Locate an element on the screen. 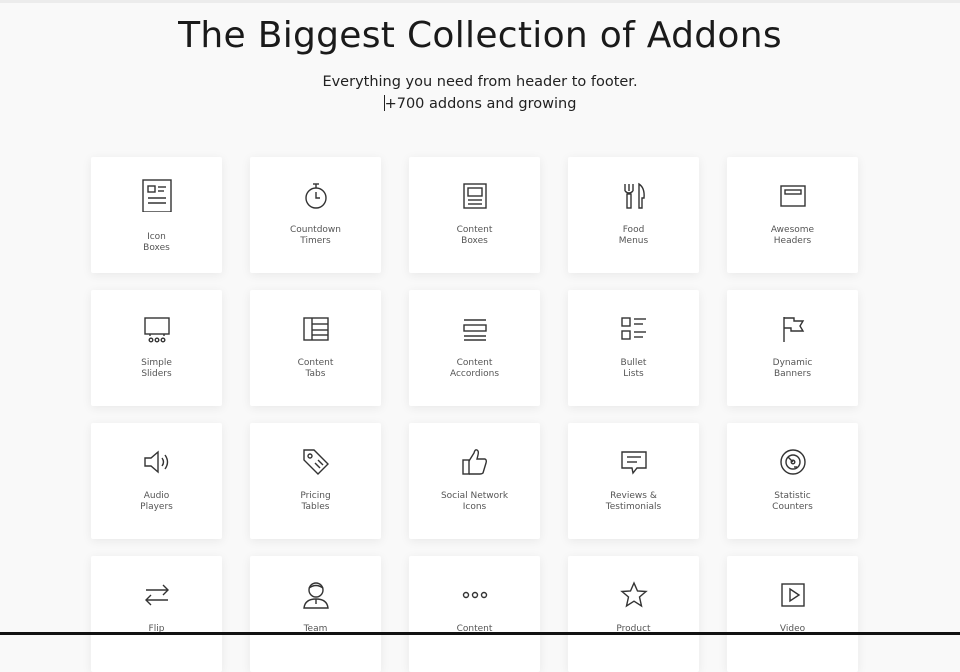 The width and height of the screenshot is (960, 672). addon-card-label: Audio Players is located at coordinates (156, 501).